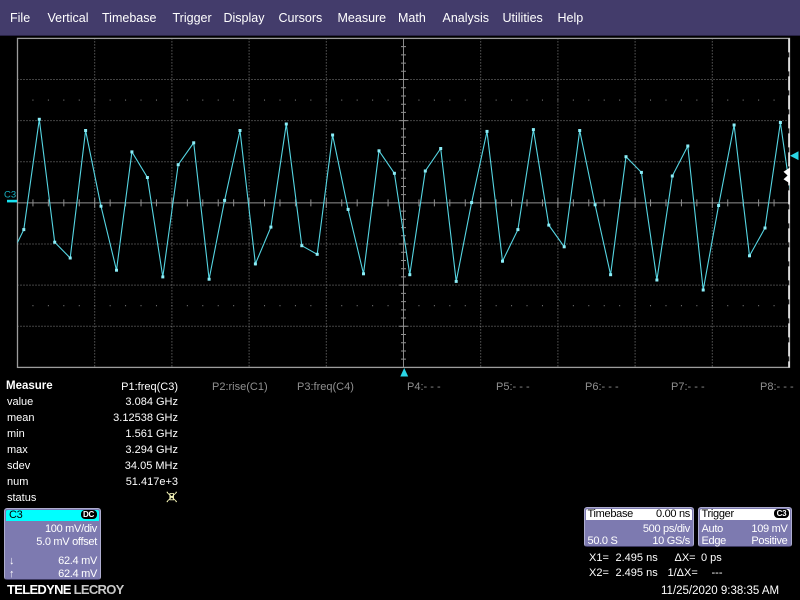 The height and width of the screenshot is (600, 800). Describe the element at coordinates (10, 195) in the screenshot. I see `svg-text: C3` at that location.